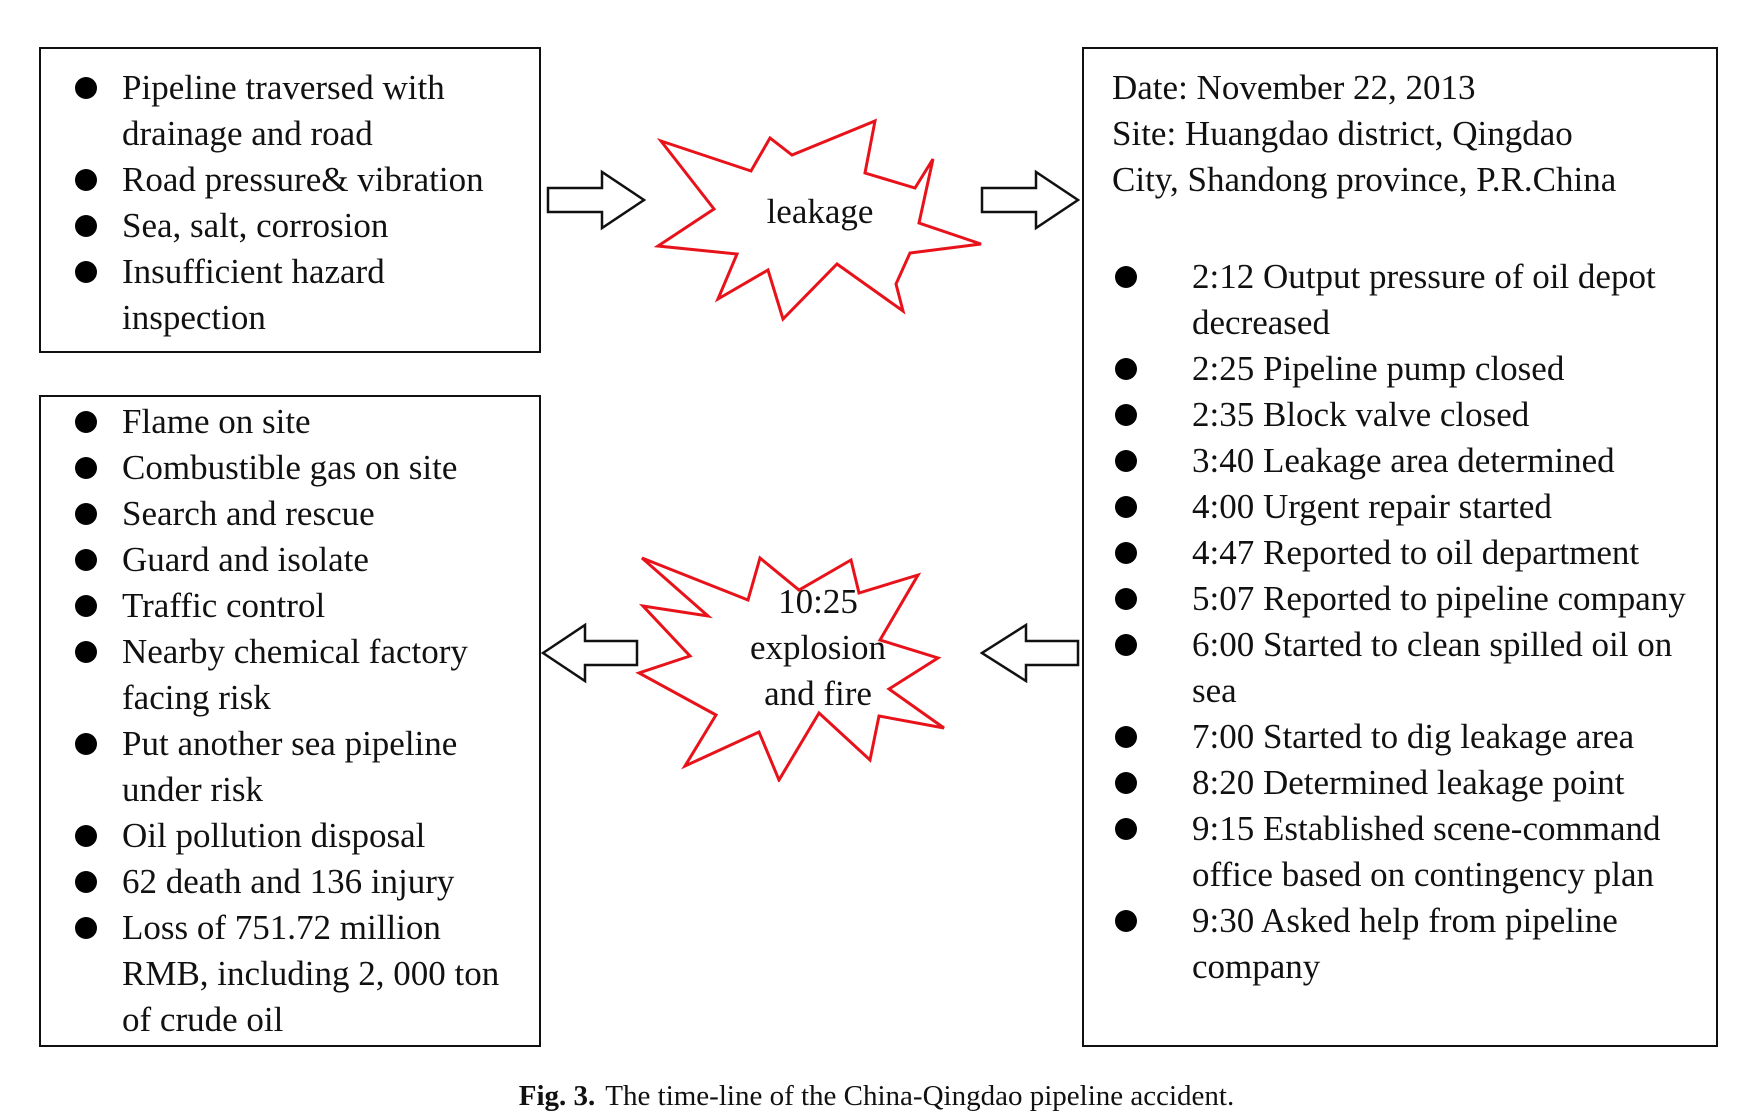 The image size is (1753, 1118). Describe the element at coordinates (1412, 461) in the screenshot. I see `list-item: 3:40 Leakage area determined` at that location.